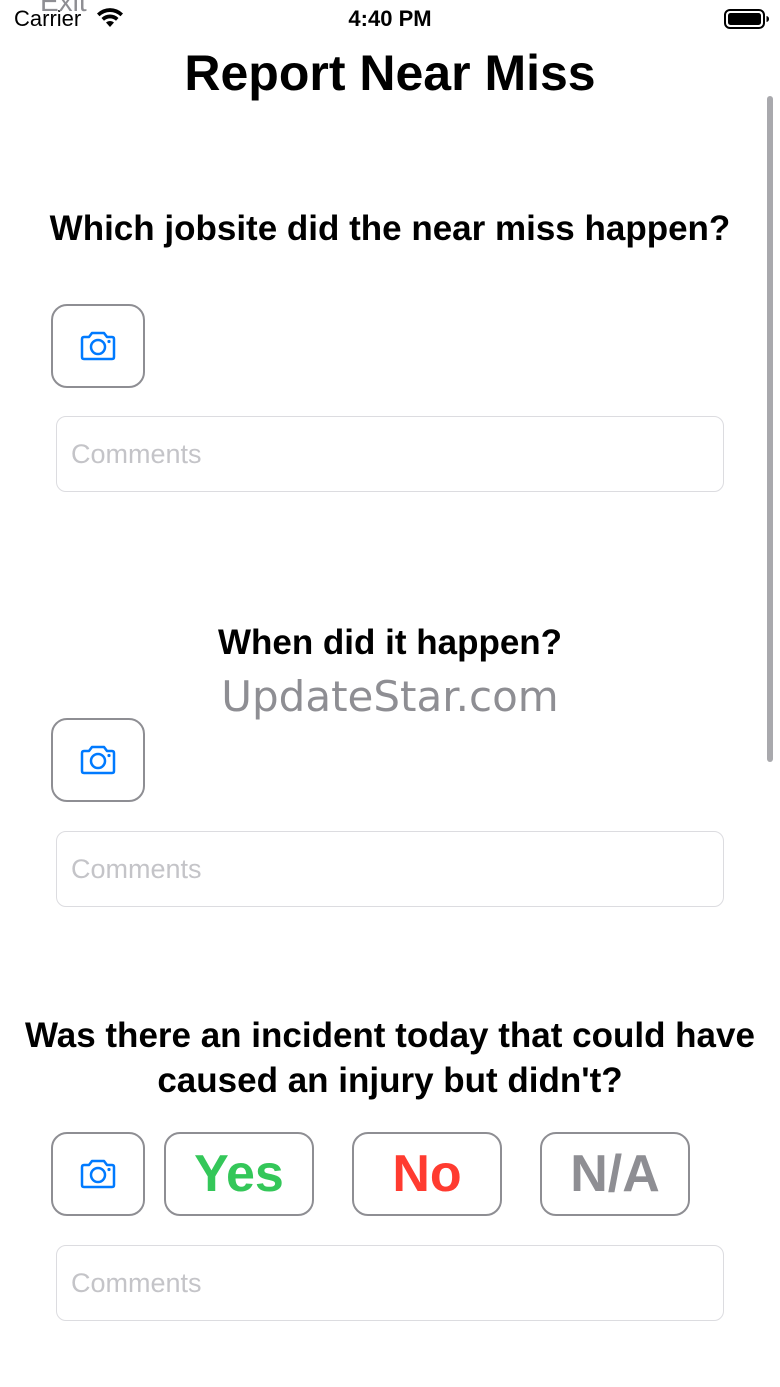 Image resolution: width=780 pixels, height=1387 pixels. What do you see at coordinates (615, 1174) in the screenshot?
I see `na-button: N/A` at bounding box center [615, 1174].